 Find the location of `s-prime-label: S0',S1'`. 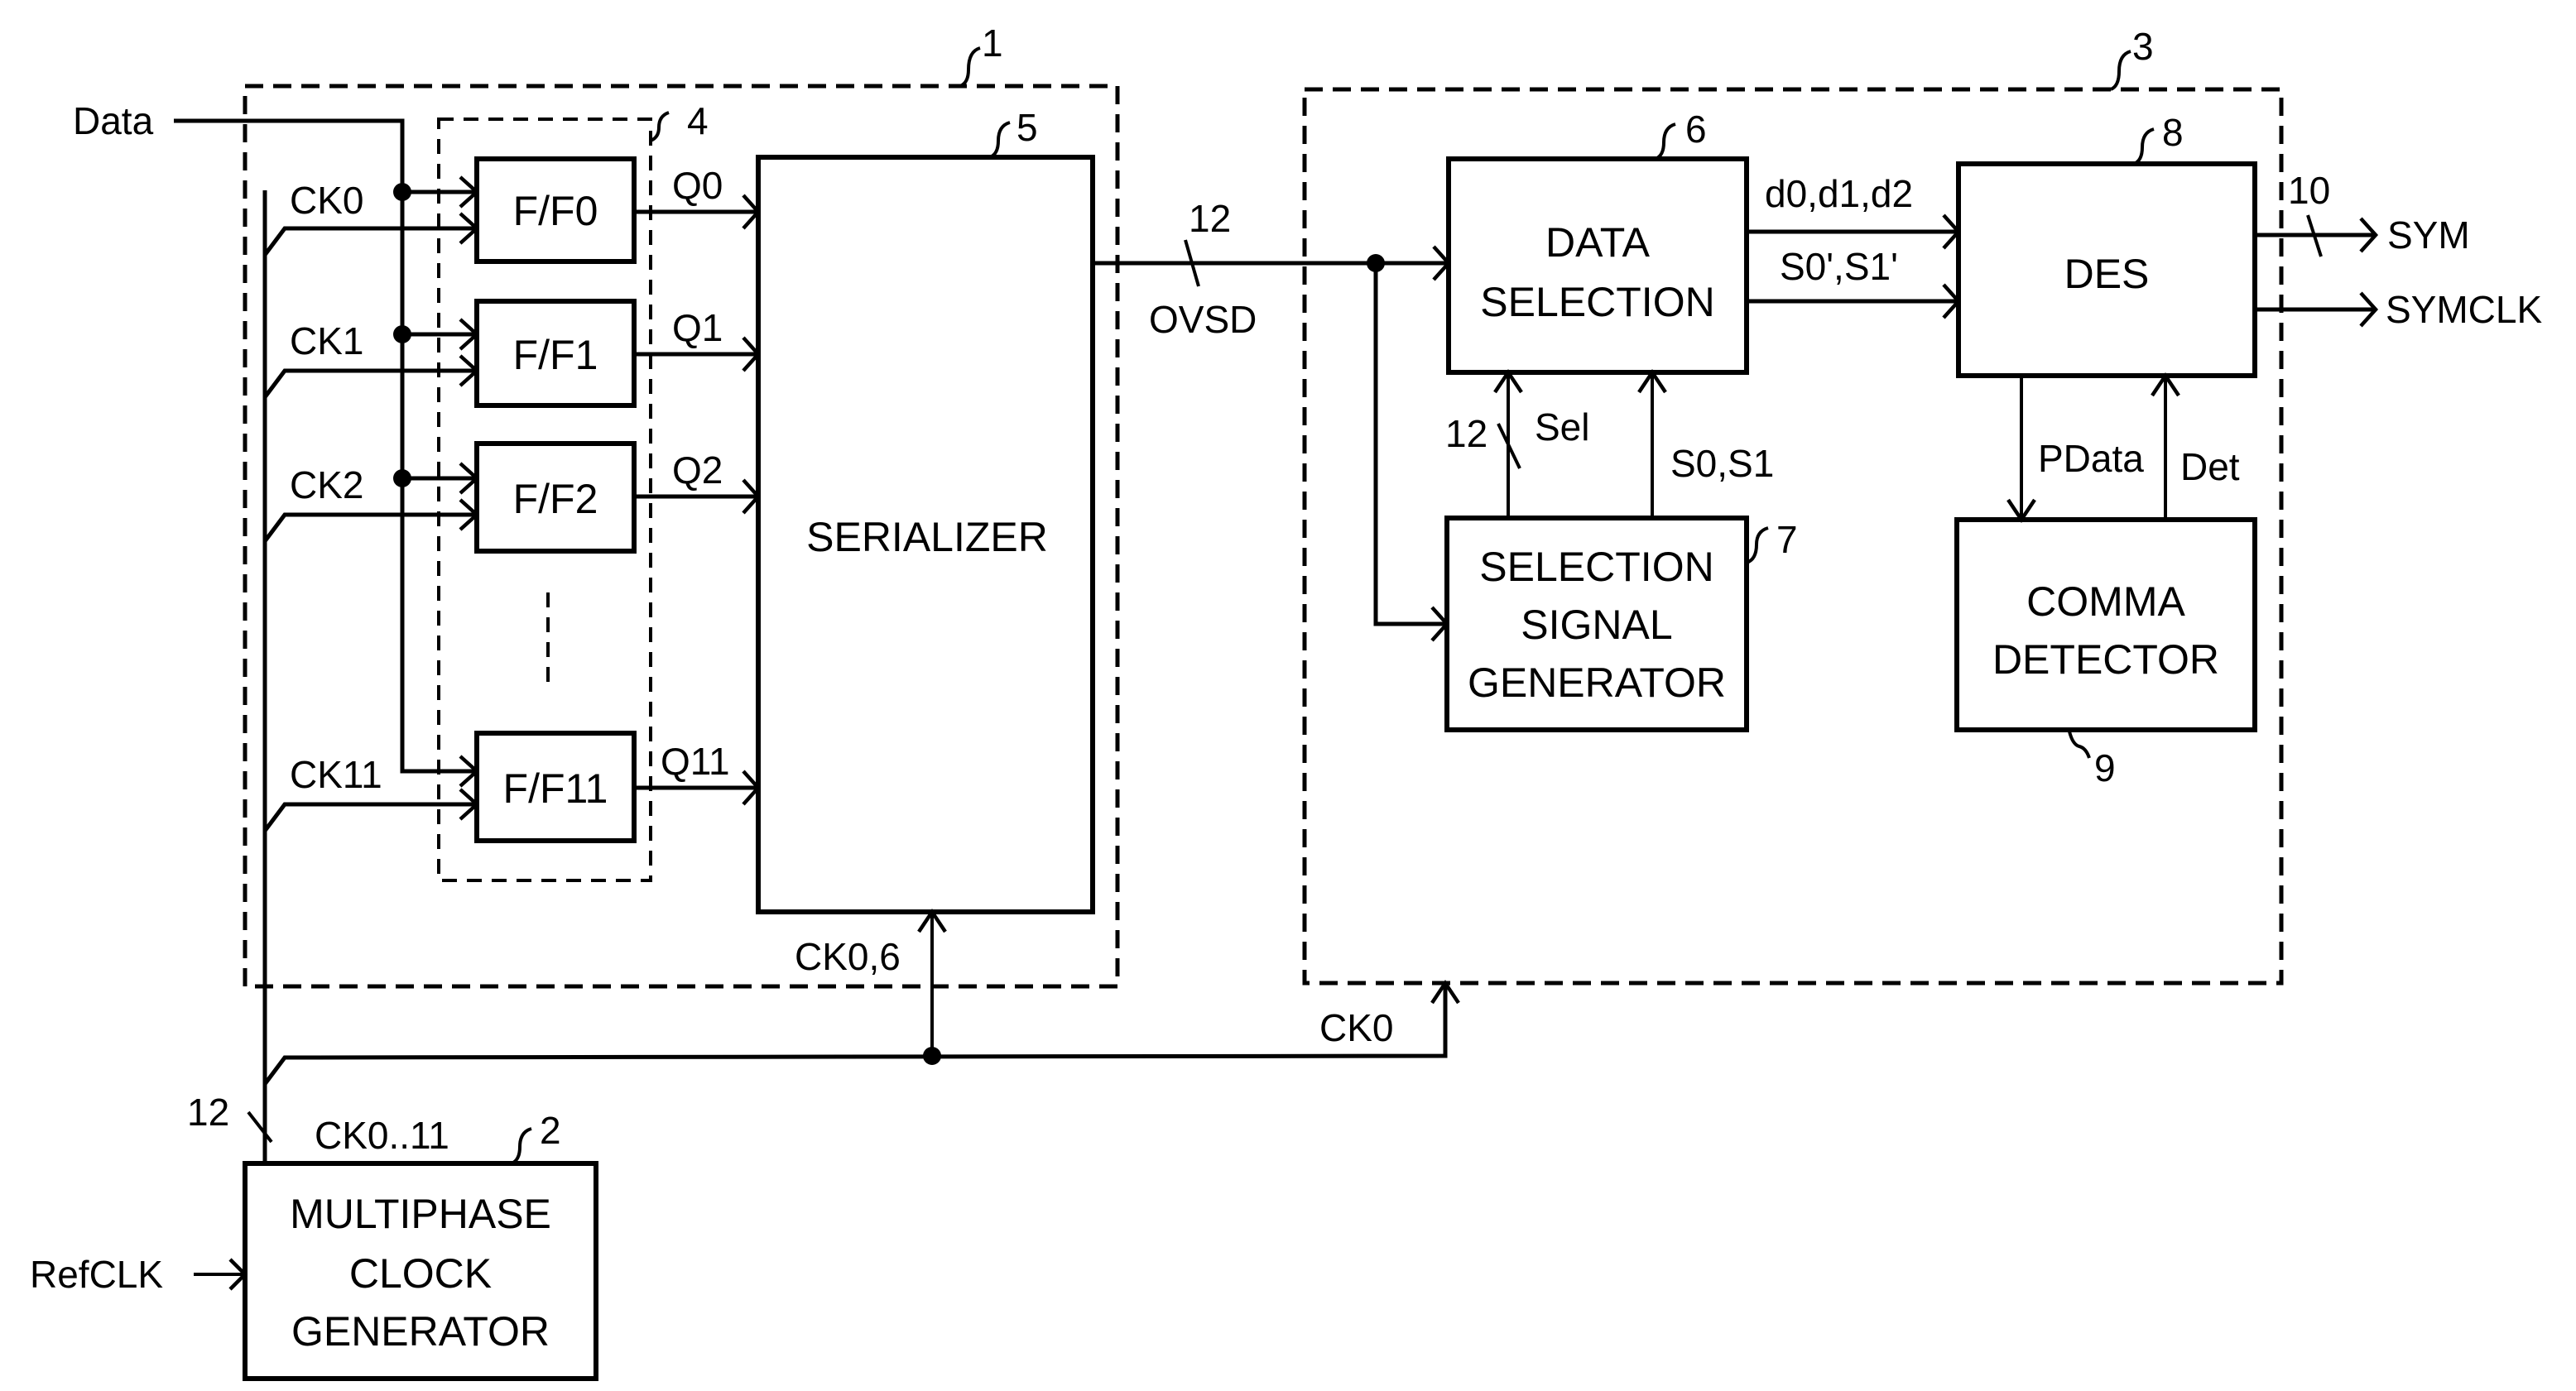

s-prime-label: S0',S1' is located at coordinates (1839, 266).